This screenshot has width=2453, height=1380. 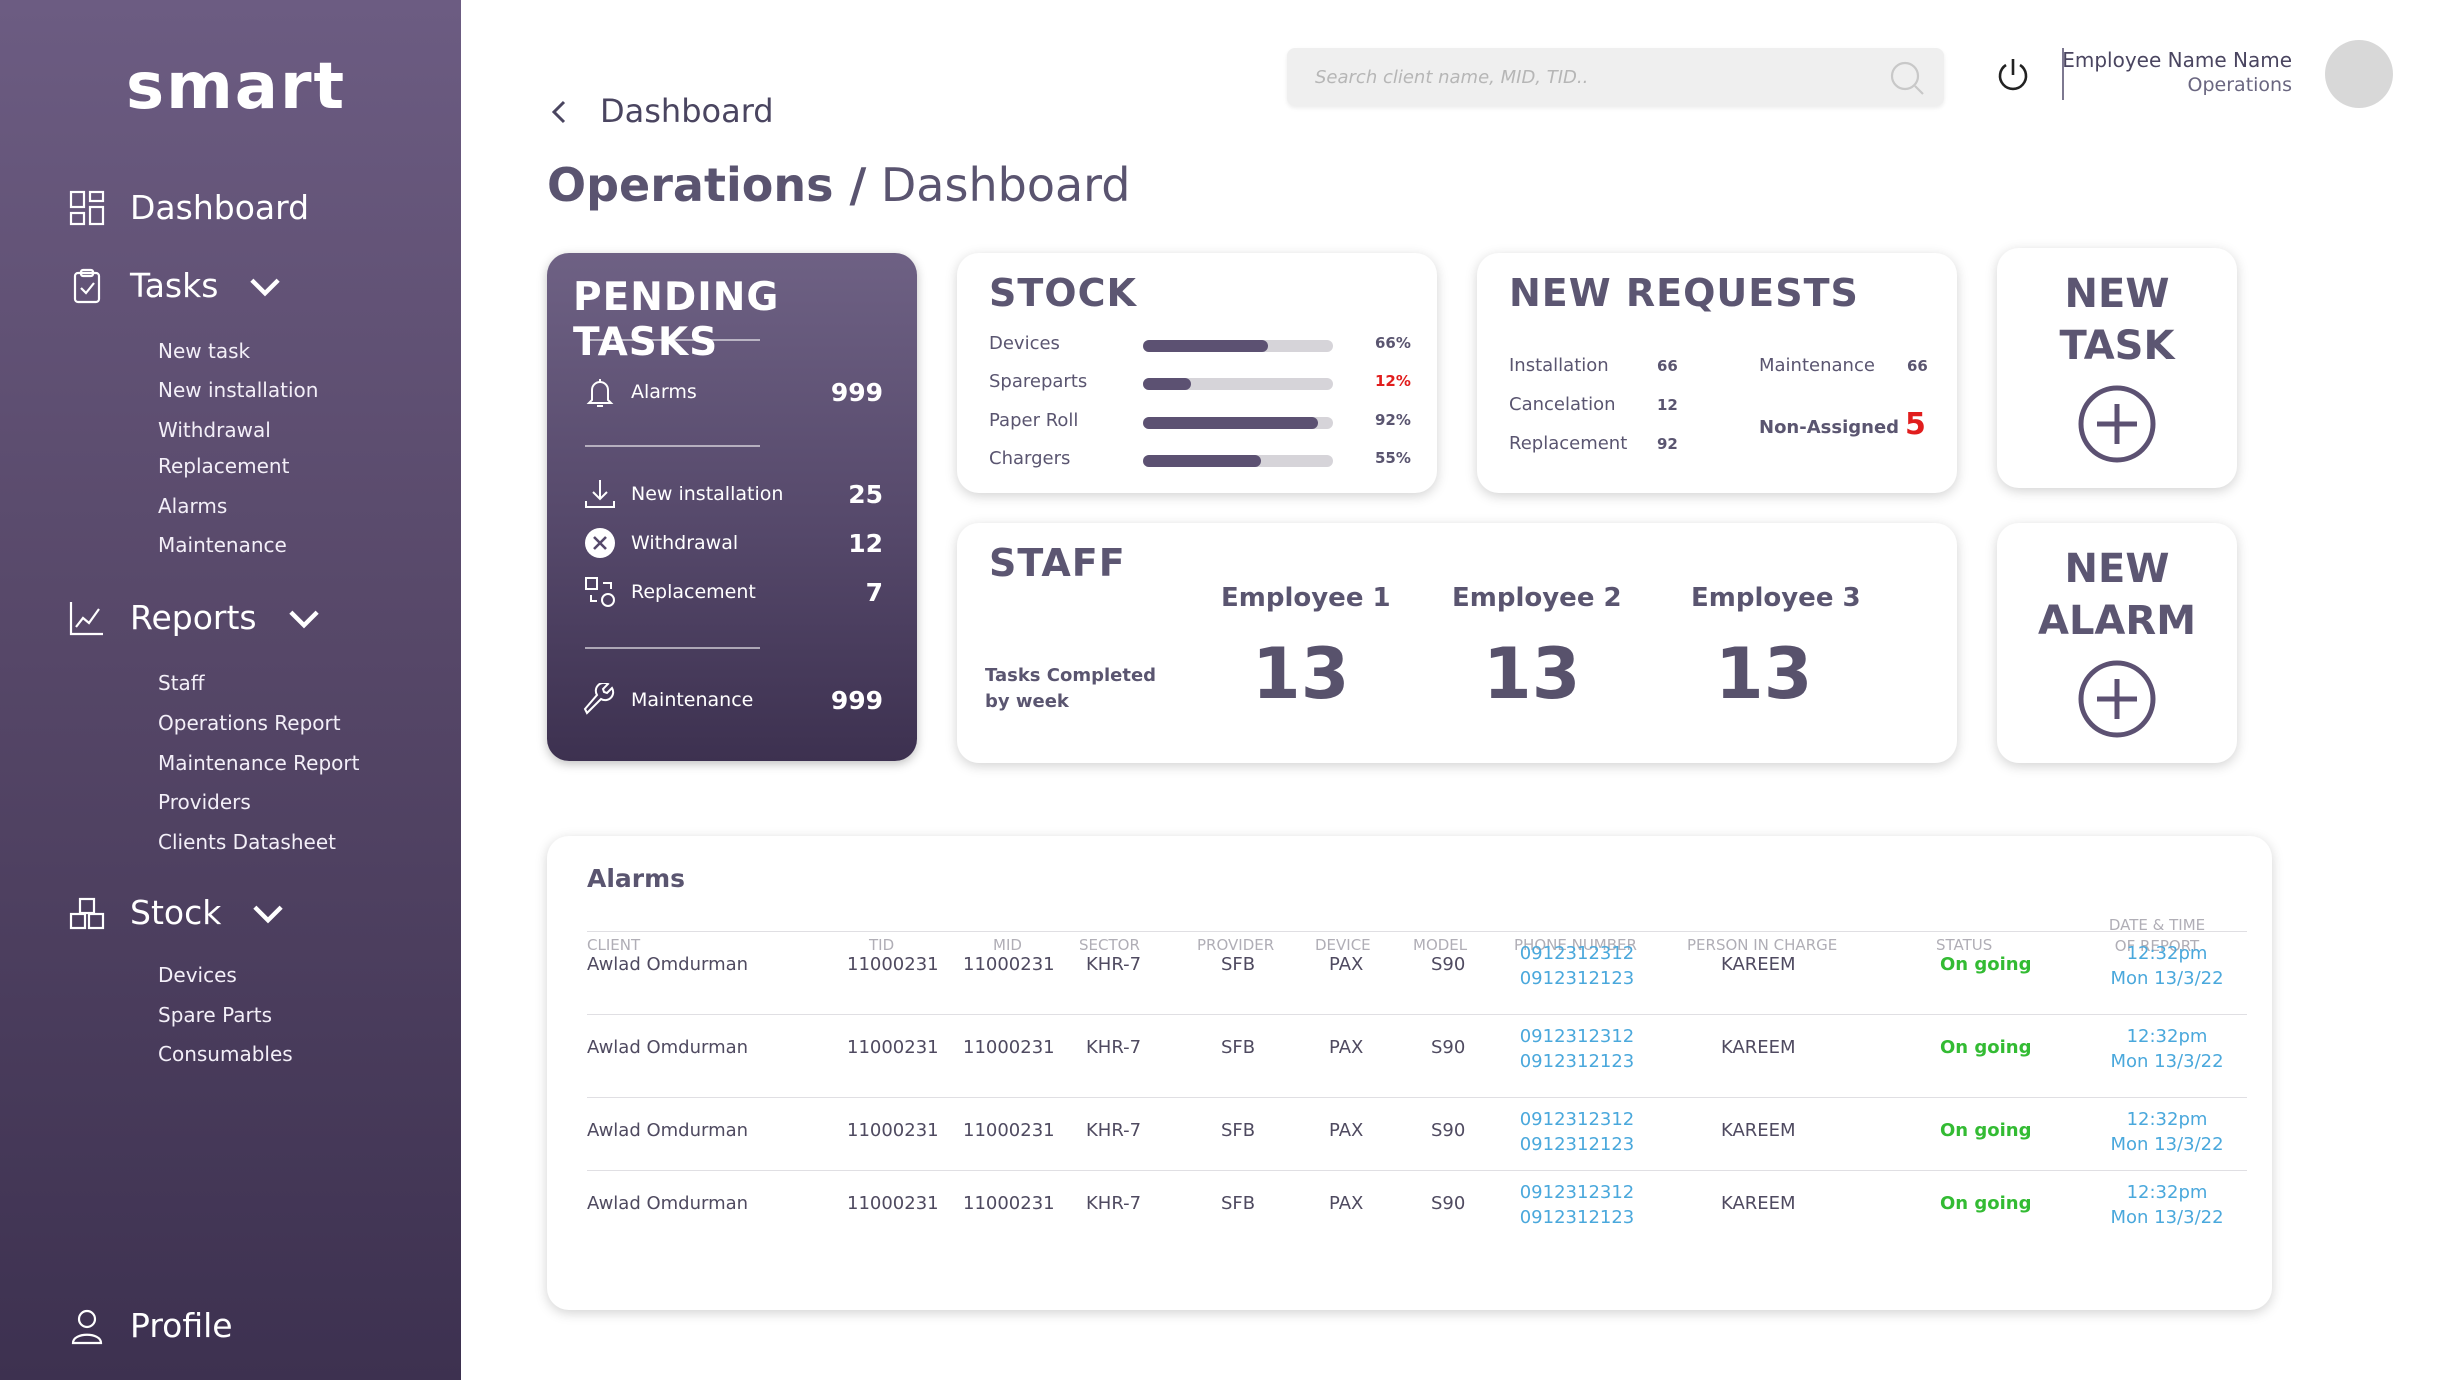 I want to click on search-bar, so click(x=1615, y=77).